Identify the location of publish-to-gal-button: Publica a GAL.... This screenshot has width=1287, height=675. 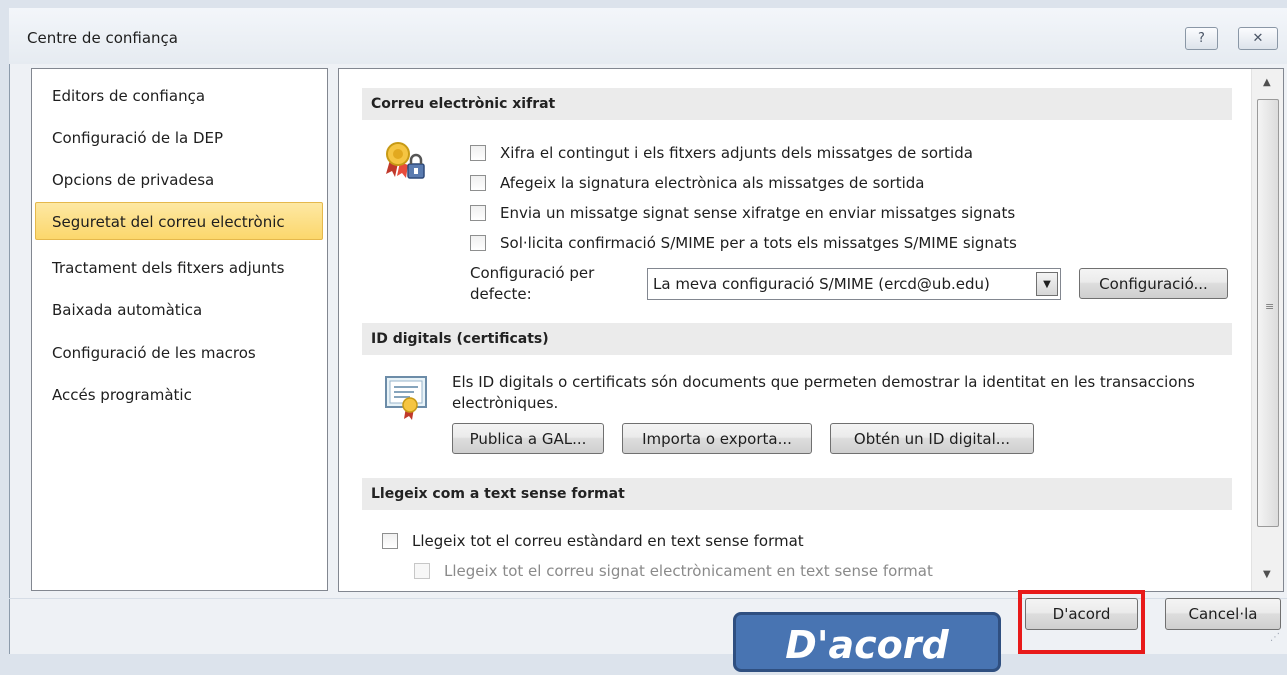
(528, 438).